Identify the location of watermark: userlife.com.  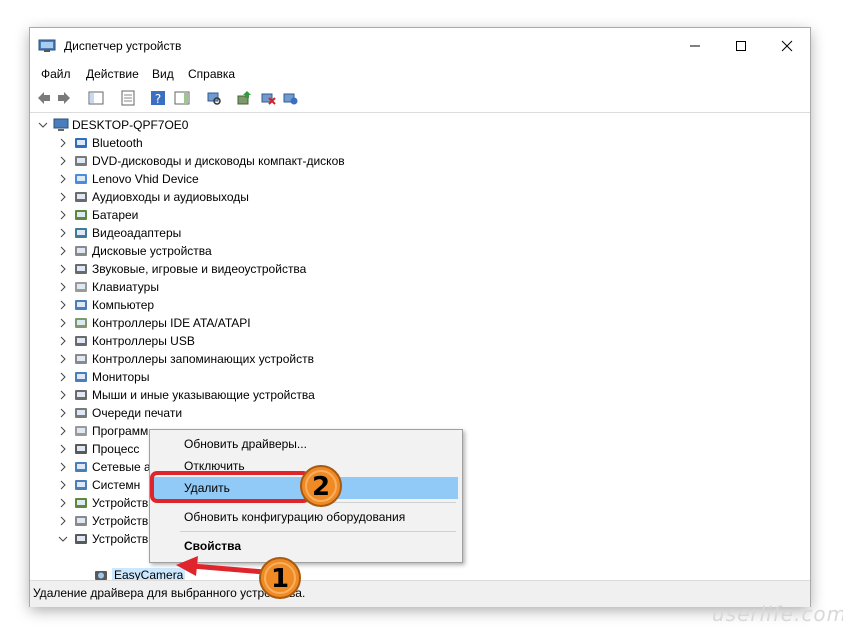
(777, 614).